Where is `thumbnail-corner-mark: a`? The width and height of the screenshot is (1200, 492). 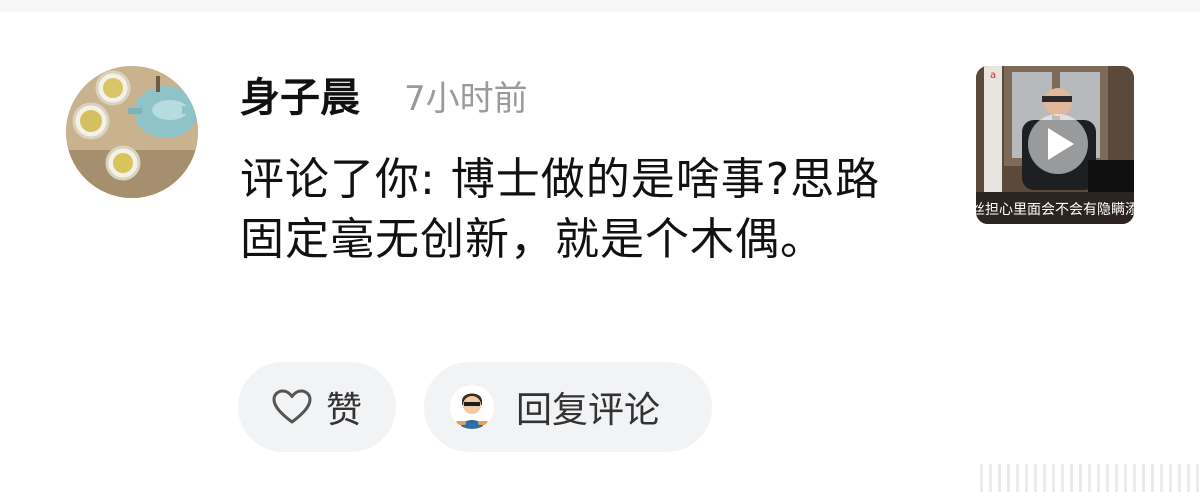 thumbnail-corner-mark: a is located at coordinates (993, 75).